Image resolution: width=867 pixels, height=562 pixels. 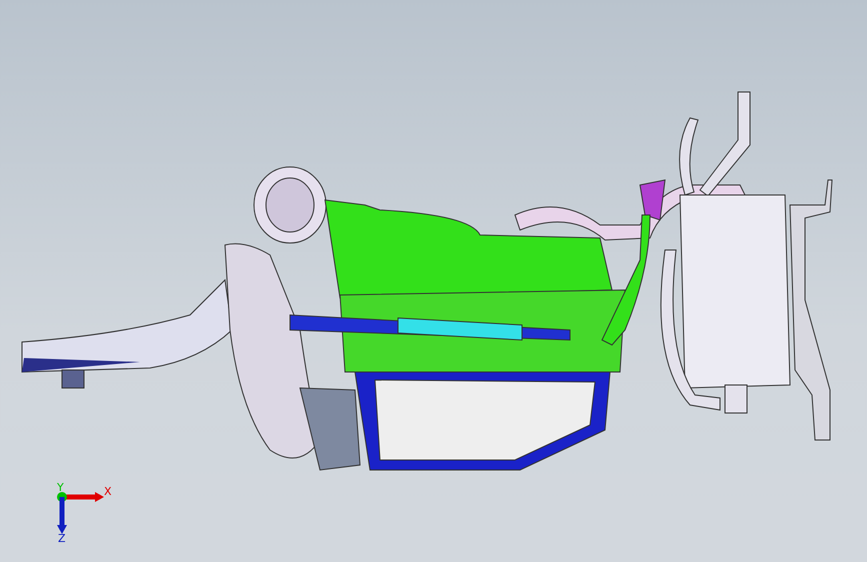 What do you see at coordinates (60, 487) in the screenshot?
I see `axis-label: Y` at bounding box center [60, 487].